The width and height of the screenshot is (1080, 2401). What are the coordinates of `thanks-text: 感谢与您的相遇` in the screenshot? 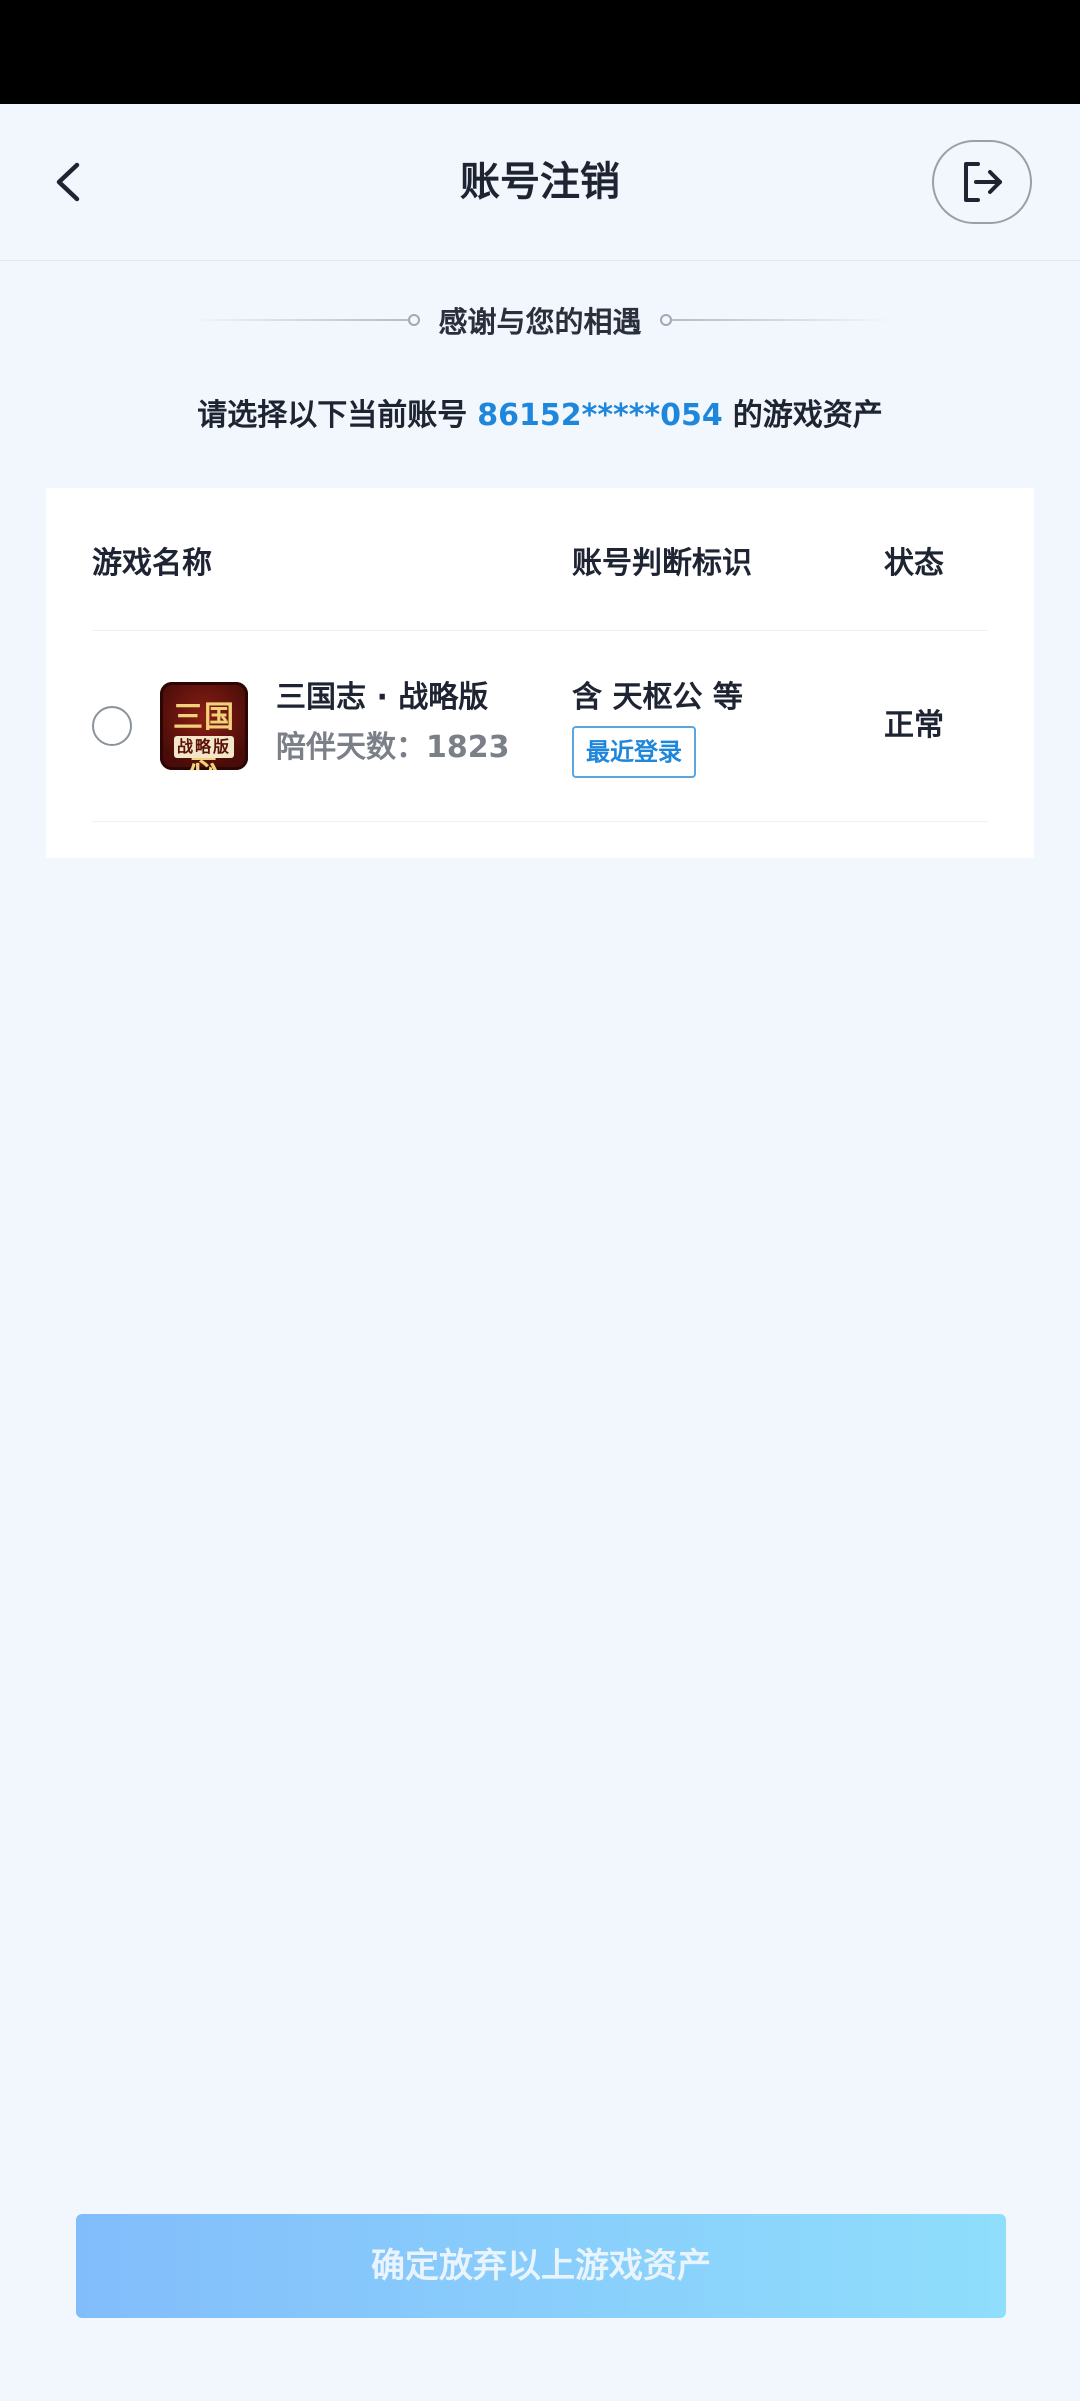 It's located at (540, 322).